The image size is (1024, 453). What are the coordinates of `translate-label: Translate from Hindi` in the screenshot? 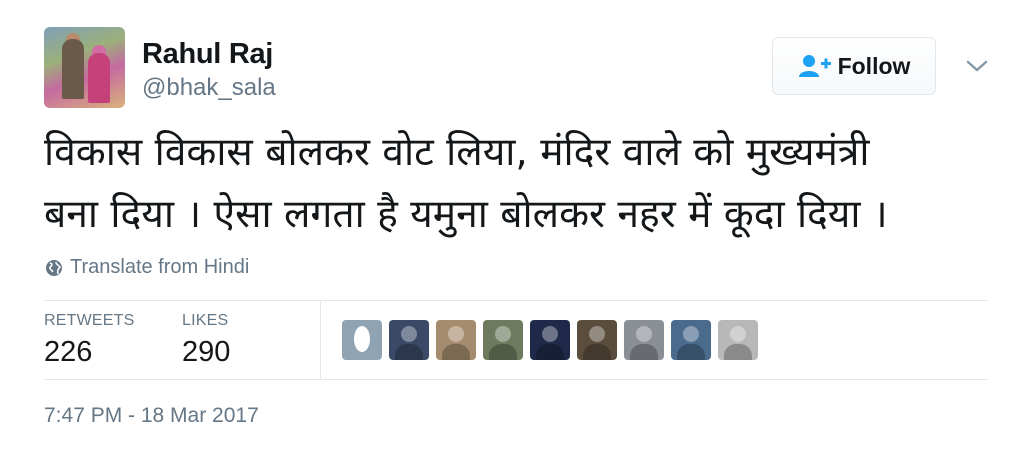 It's located at (160, 267).